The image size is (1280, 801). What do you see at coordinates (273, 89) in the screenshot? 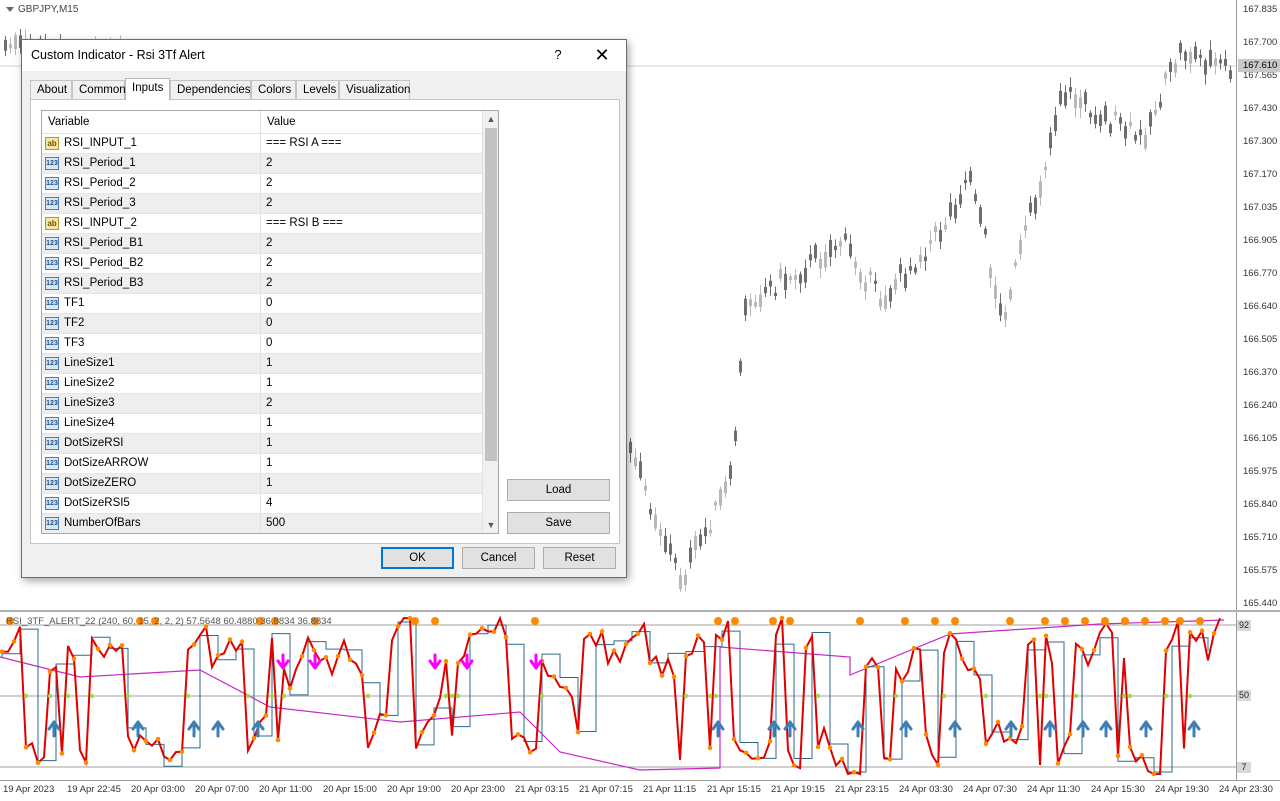
I see `tab-colors: Colors` at bounding box center [273, 89].